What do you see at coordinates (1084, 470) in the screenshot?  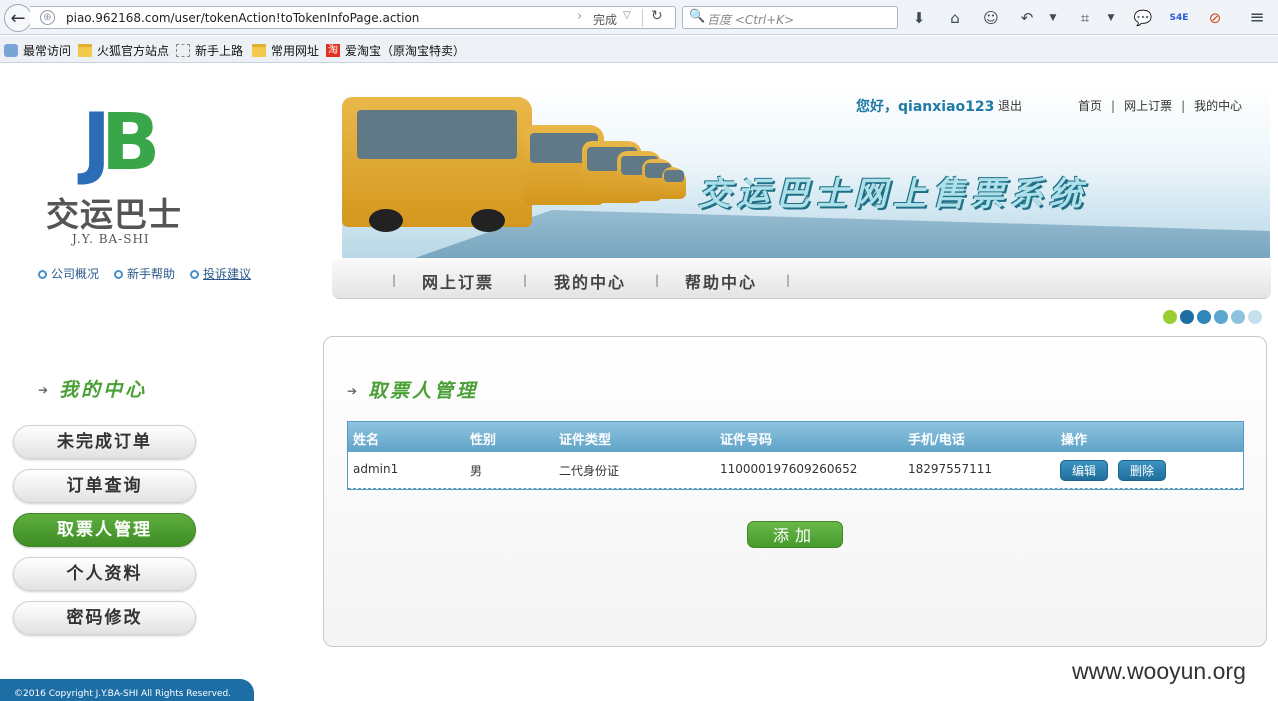 I see `edit-button: 编辑` at bounding box center [1084, 470].